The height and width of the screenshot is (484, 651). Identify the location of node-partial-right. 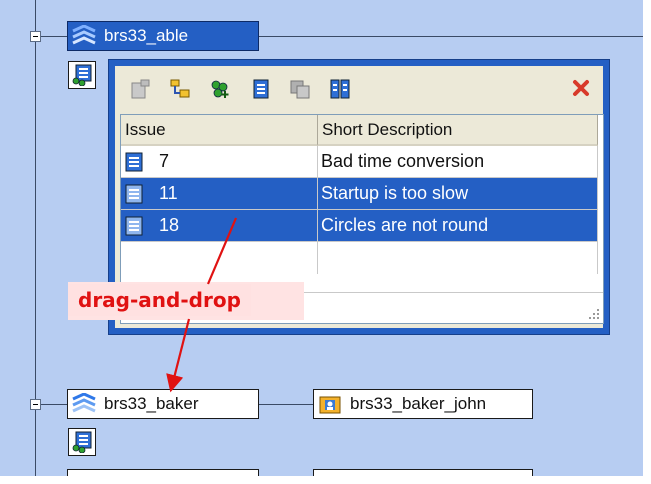
(423, 472).